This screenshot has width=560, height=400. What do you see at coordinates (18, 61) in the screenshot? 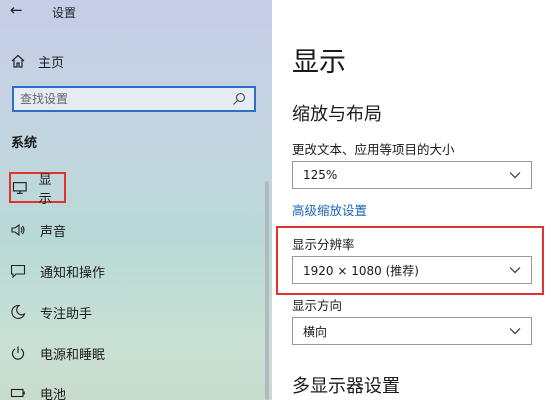
I see `home-icon` at bounding box center [18, 61].